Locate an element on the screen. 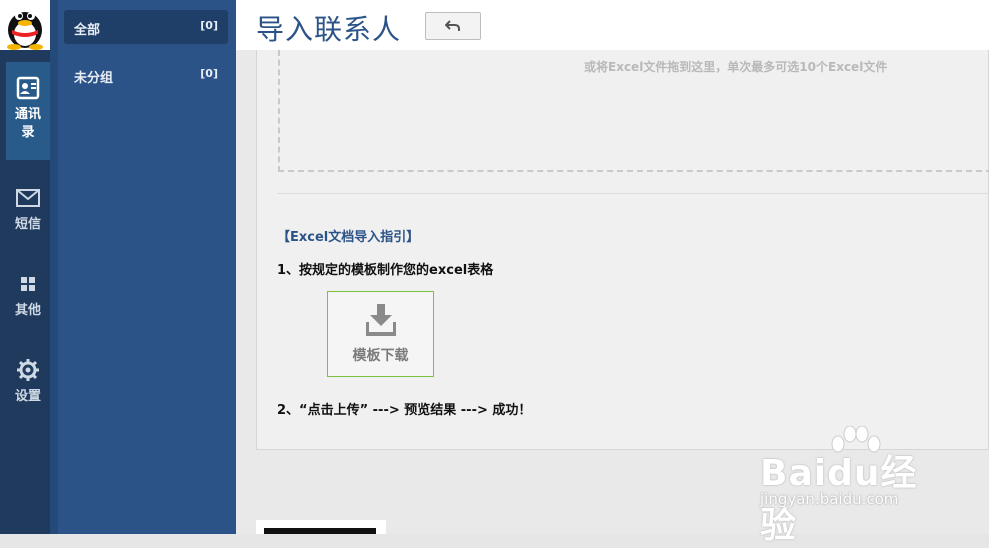 The height and width of the screenshot is (548, 989). watermark-url: jingyan.baidu.com is located at coordinates (829, 499).